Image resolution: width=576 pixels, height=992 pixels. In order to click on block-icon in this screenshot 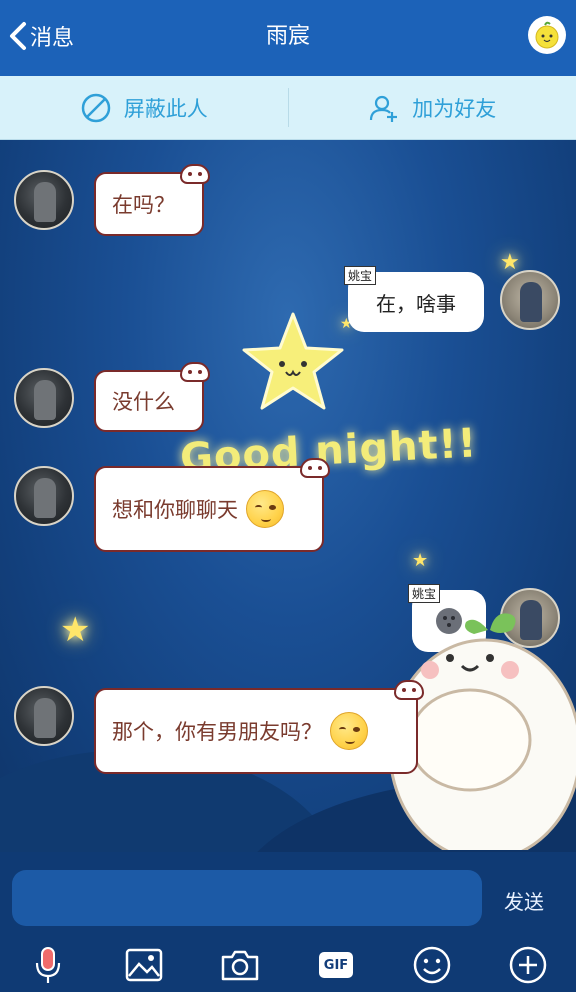, I will do `click(95, 107)`.